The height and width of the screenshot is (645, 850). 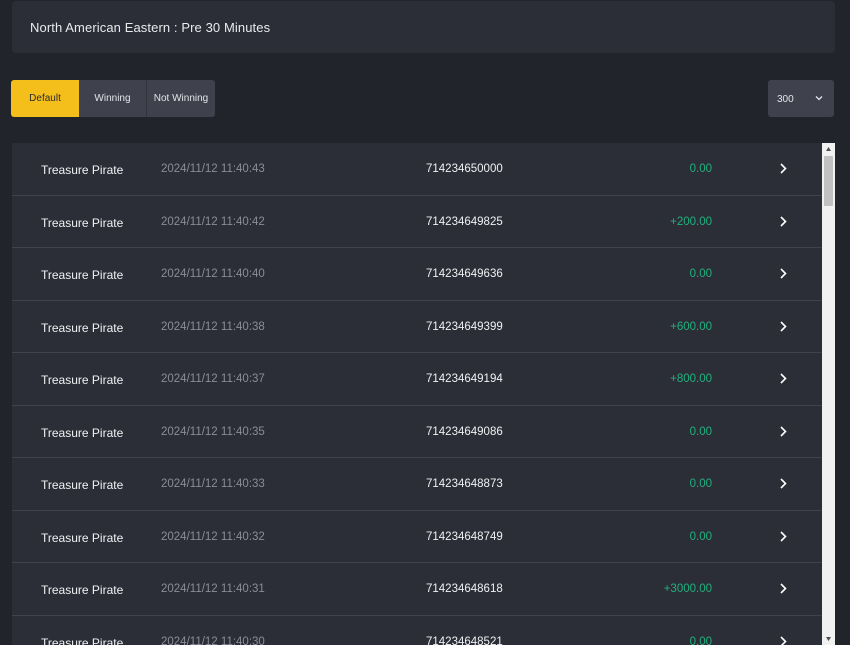 What do you see at coordinates (828, 394) in the screenshot?
I see `scrollbar` at bounding box center [828, 394].